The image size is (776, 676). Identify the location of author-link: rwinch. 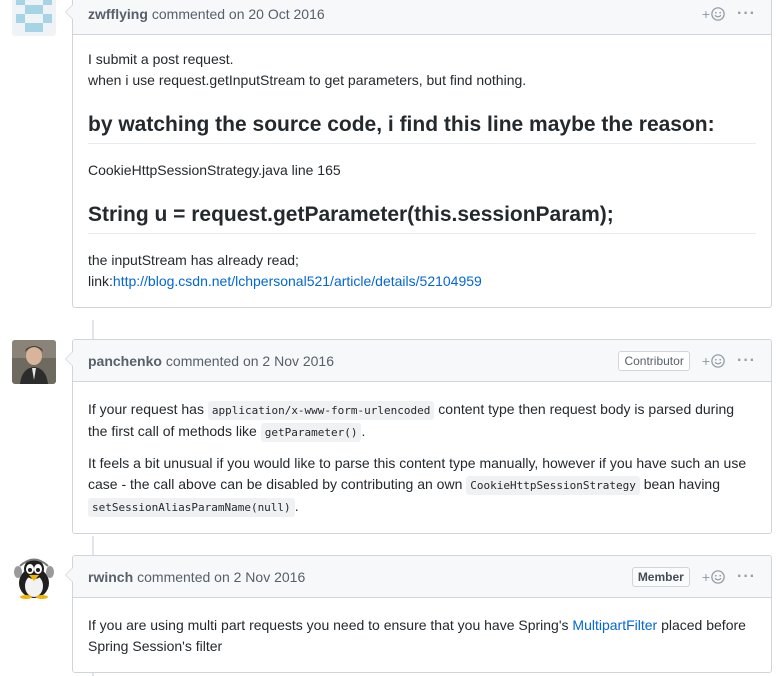
(110, 577).